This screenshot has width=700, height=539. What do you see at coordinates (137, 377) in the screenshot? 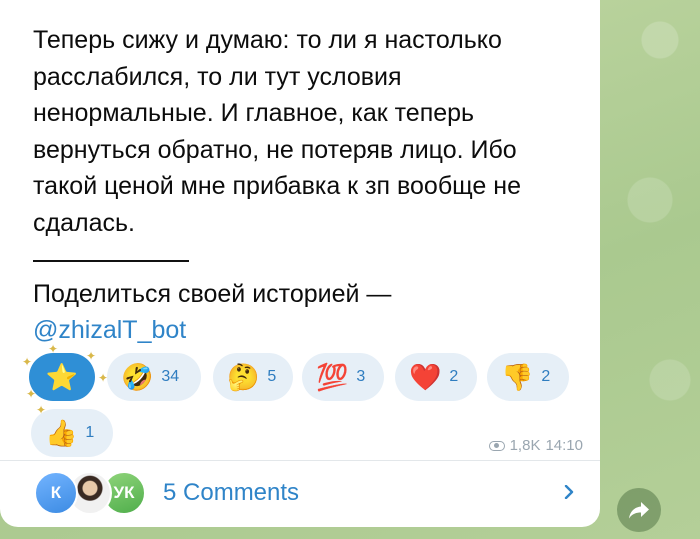
I see `rofl-icon: 🤣` at bounding box center [137, 377].